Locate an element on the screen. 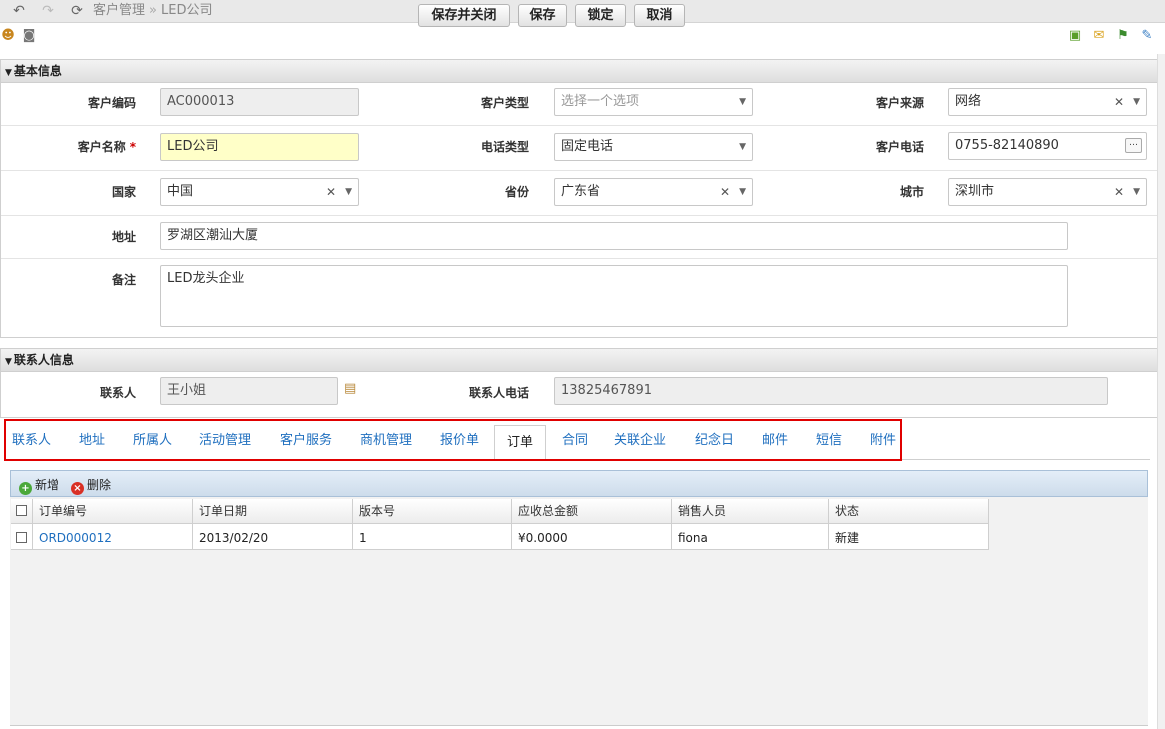 The image size is (1165, 729). add-button: + 新增 is located at coordinates (39, 486).